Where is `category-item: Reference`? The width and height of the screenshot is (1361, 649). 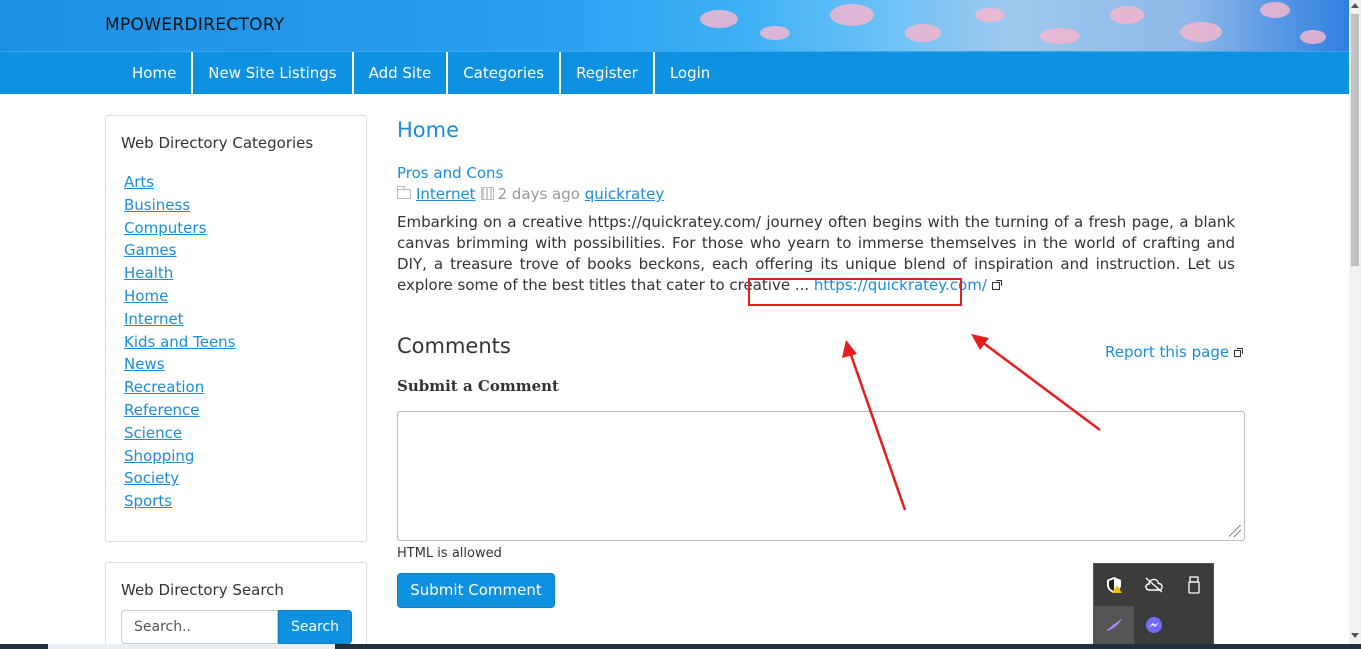
category-item: Reference is located at coordinates (180, 410).